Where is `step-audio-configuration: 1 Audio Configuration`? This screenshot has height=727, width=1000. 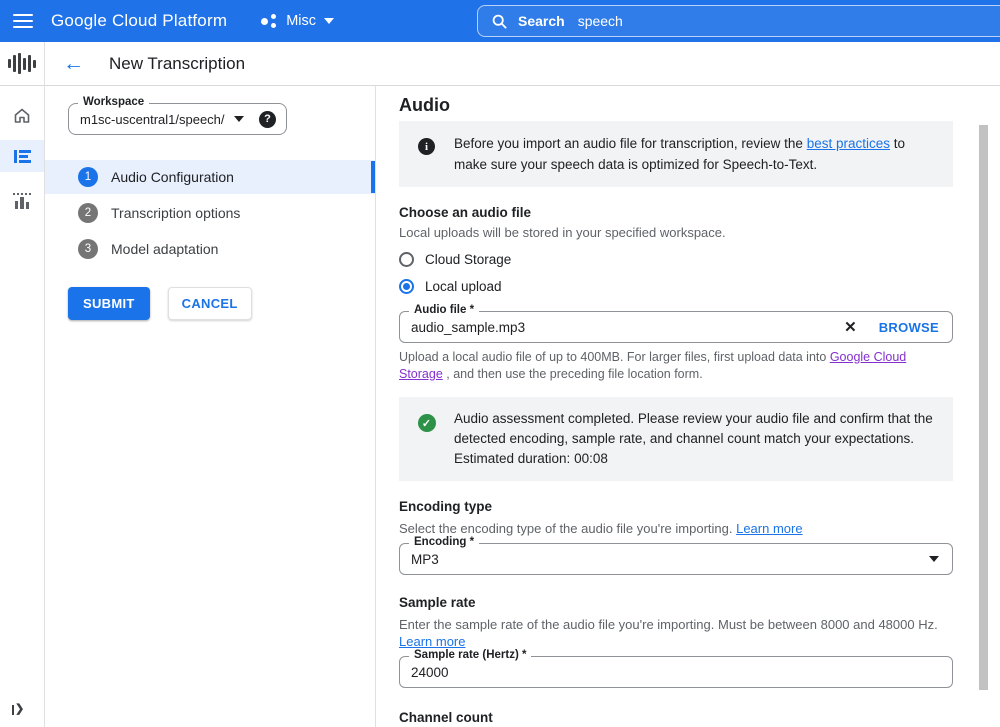 step-audio-configuration: 1 Audio Configuration is located at coordinates (210, 177).